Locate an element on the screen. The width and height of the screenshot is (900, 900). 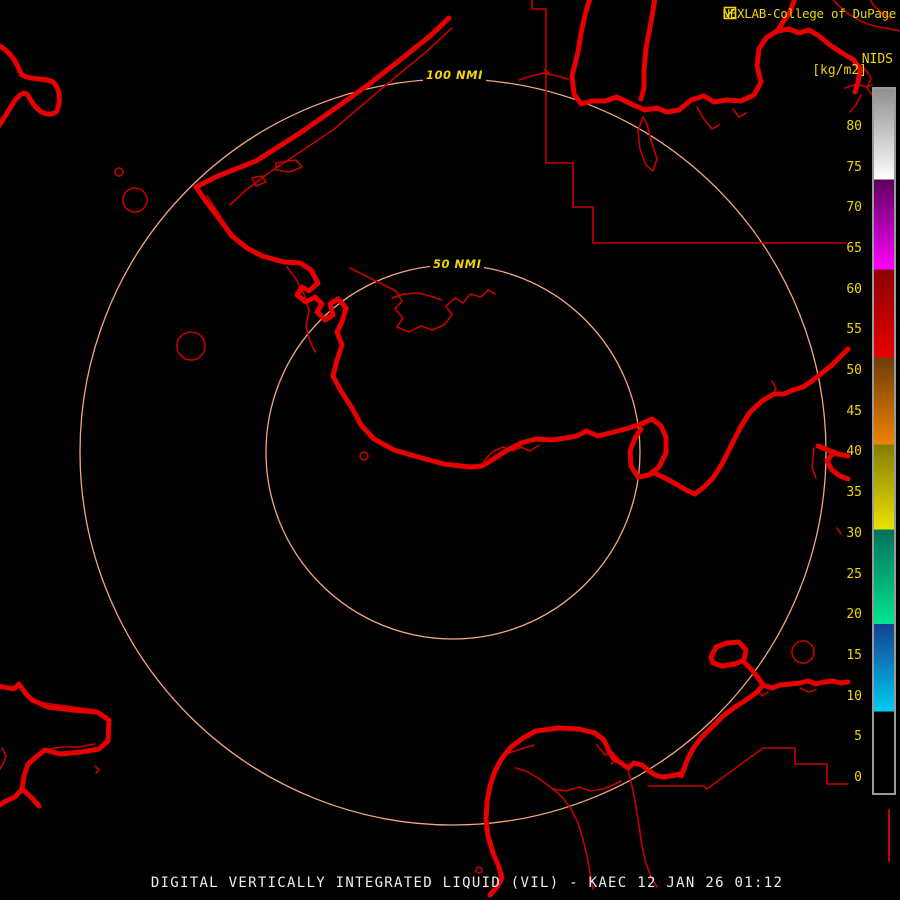
range-ring-label-50nmi: 50 NMI is located at coordinates (457, 264).